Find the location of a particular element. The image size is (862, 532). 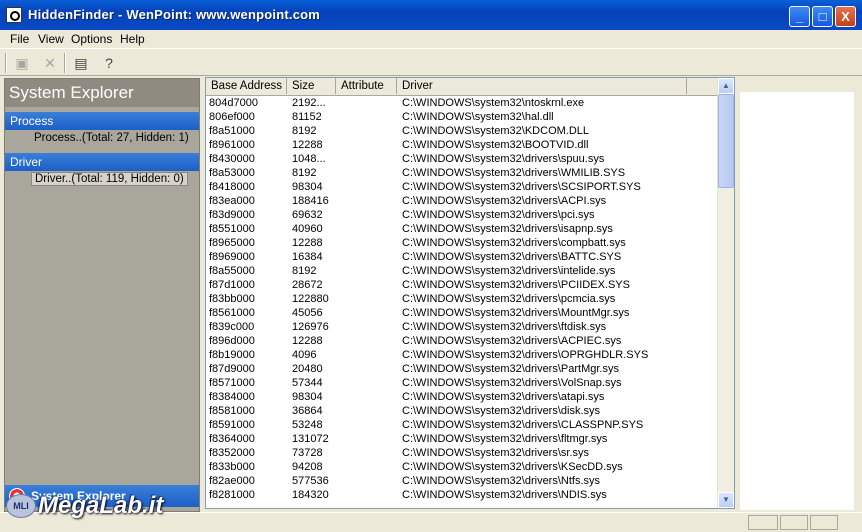

cell-size: 73728 is located at coordinates (307, 453).